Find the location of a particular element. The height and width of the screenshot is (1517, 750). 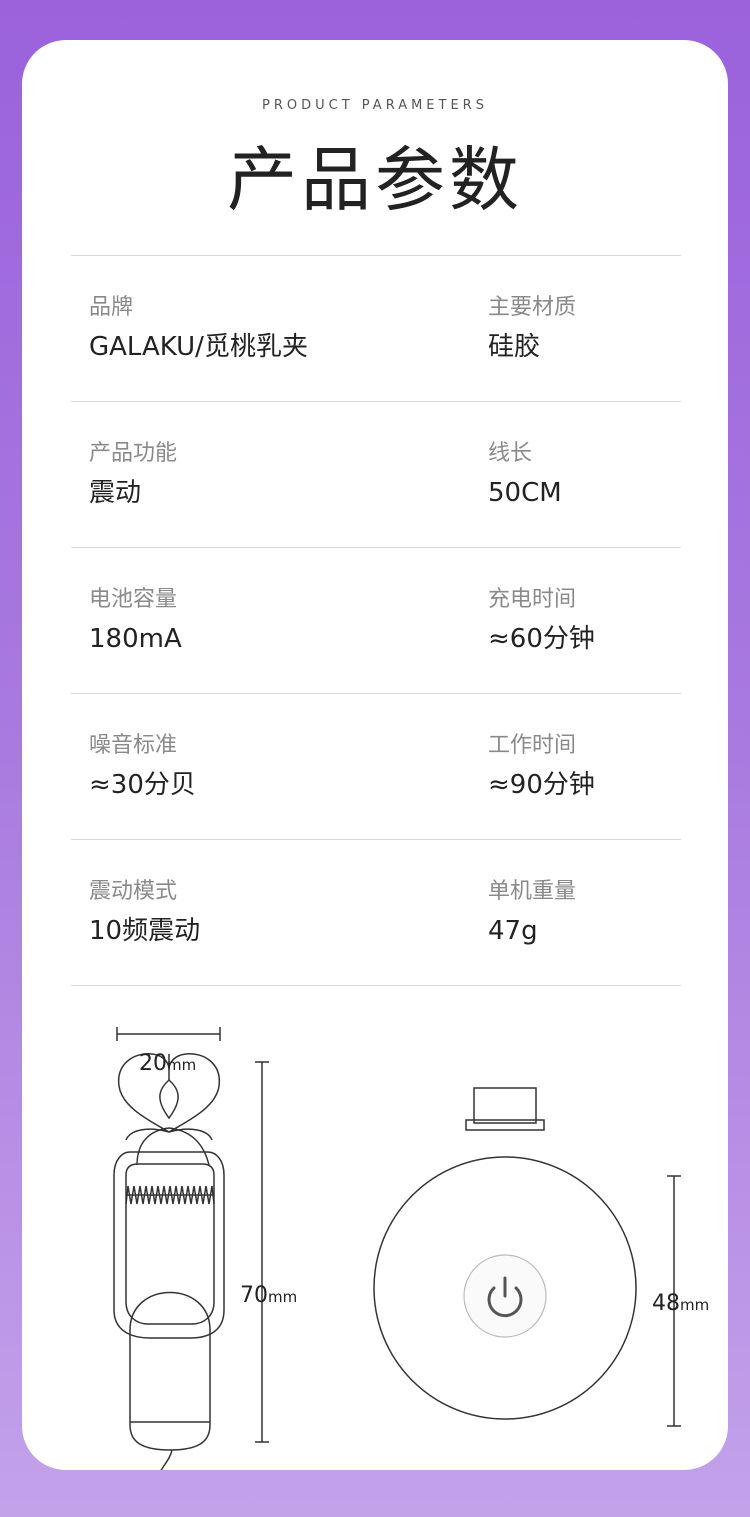

clip-width-unit: mm is located at coordinates (181, 1065).